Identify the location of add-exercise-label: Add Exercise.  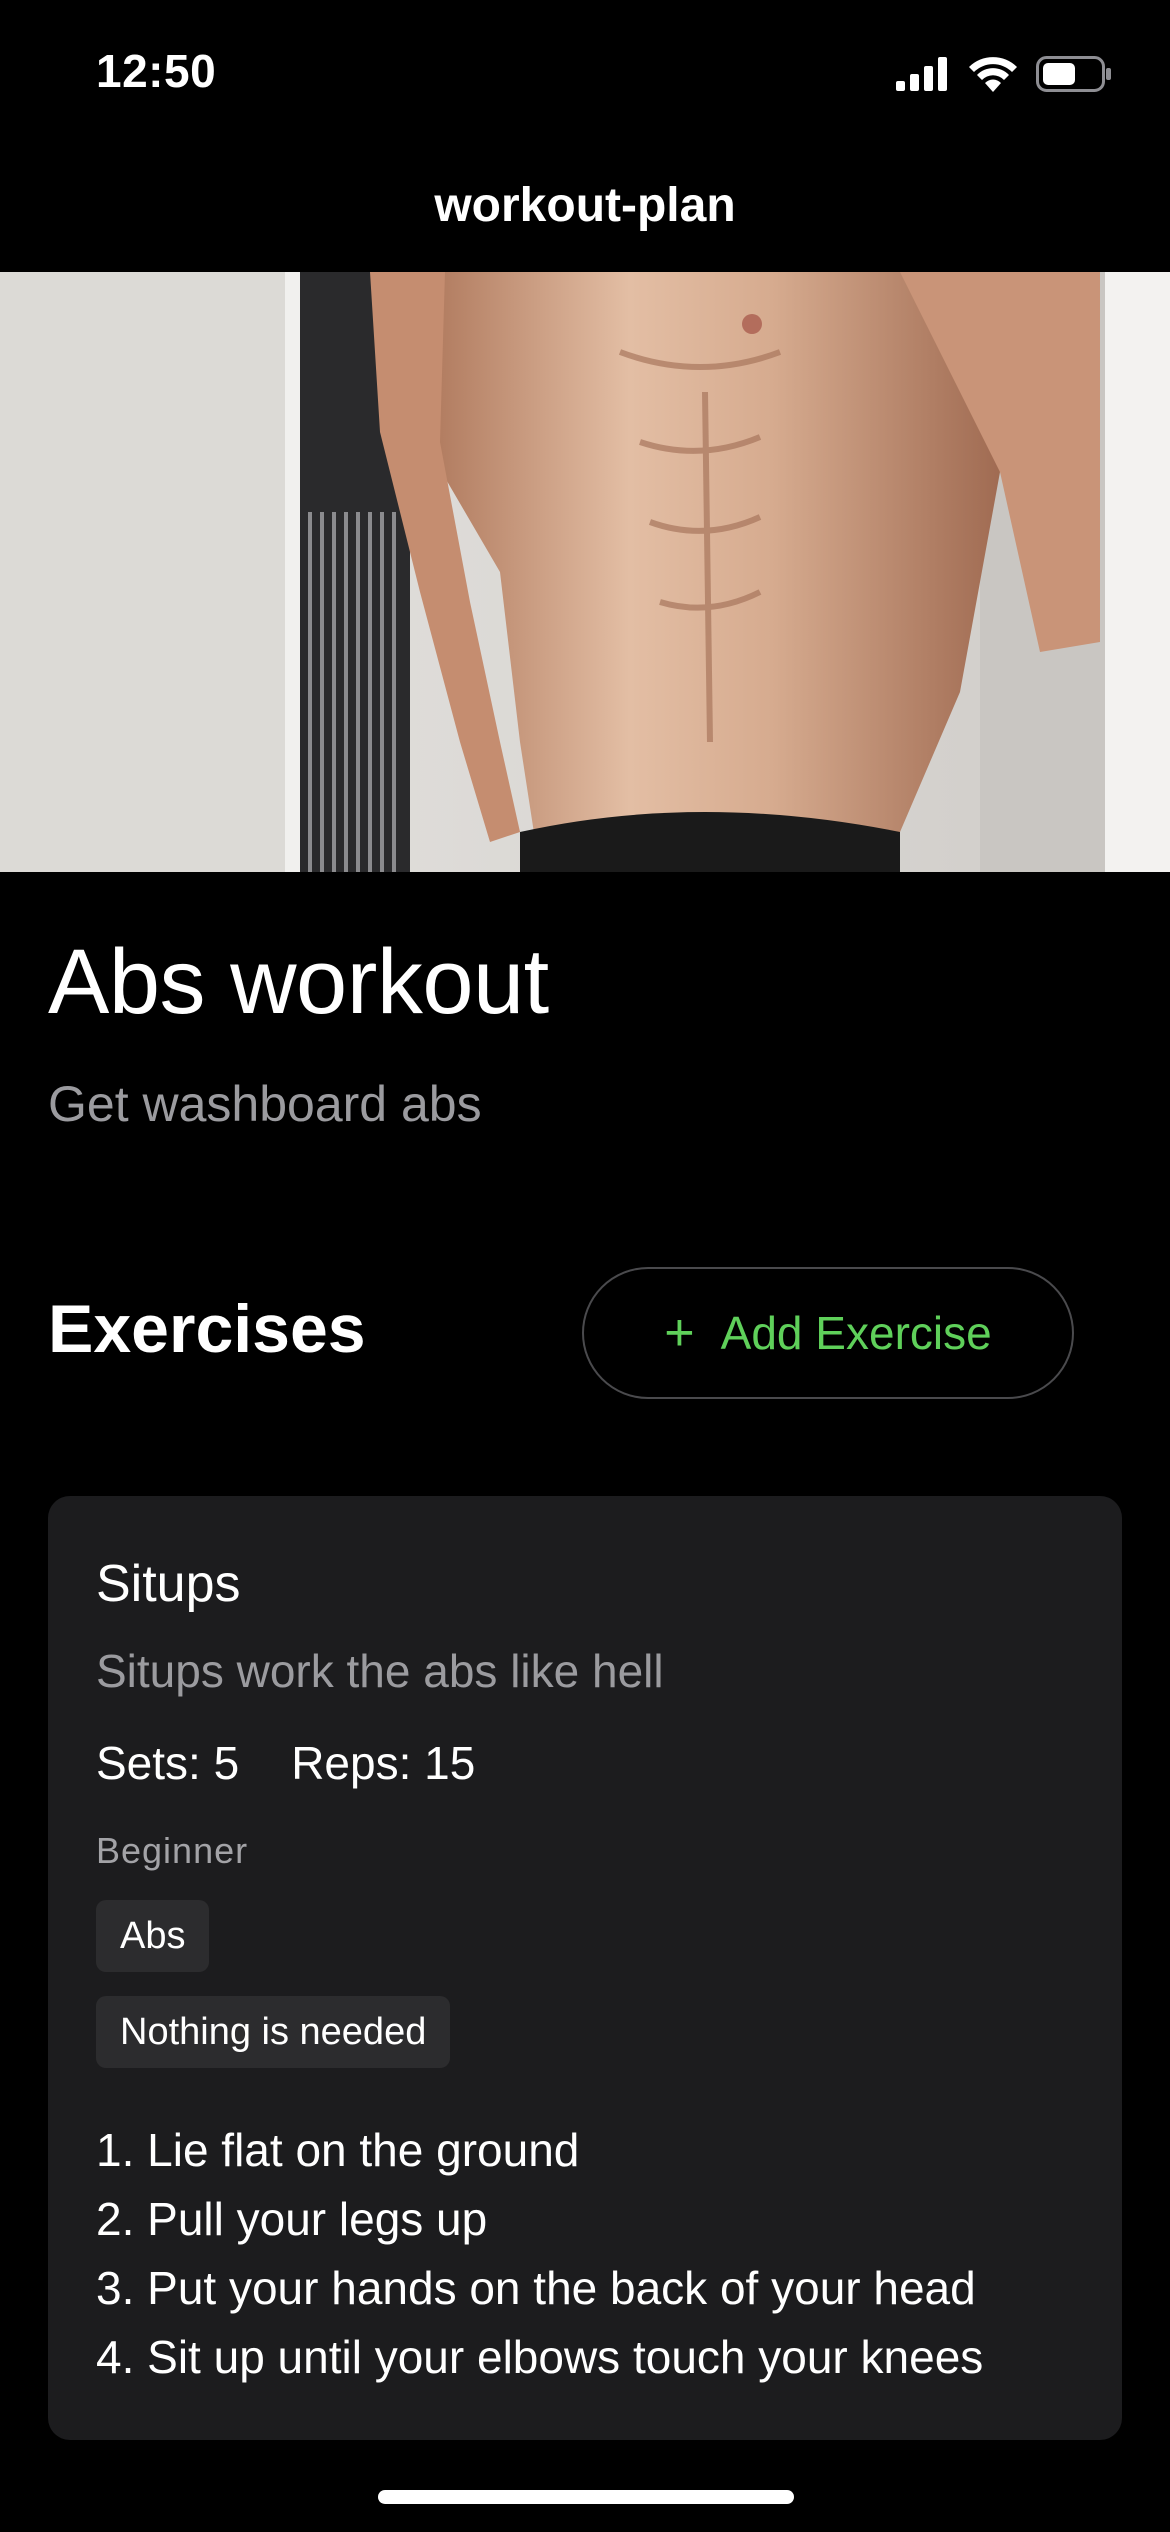
(856, 1333).